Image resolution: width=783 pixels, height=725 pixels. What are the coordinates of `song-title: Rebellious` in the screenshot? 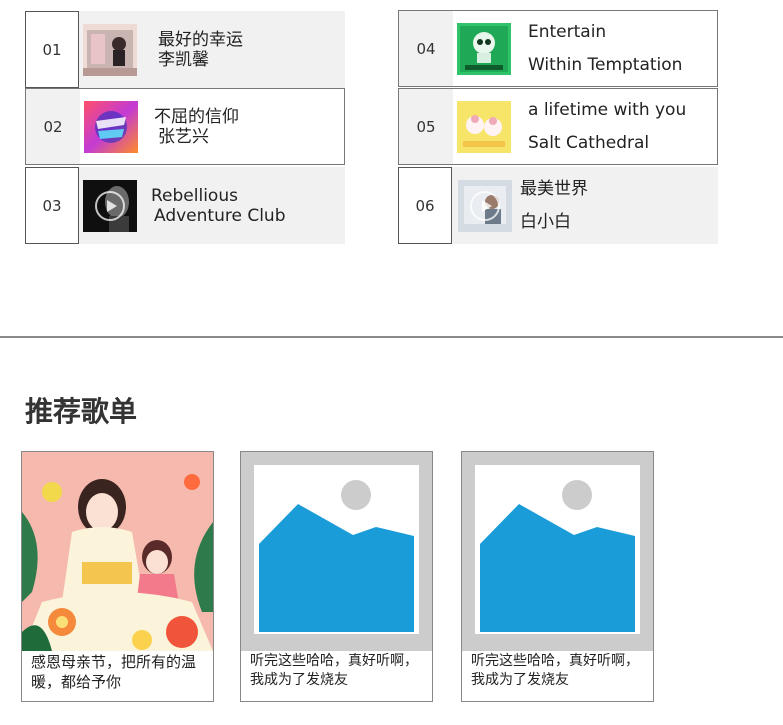 It's located at (218, 196).